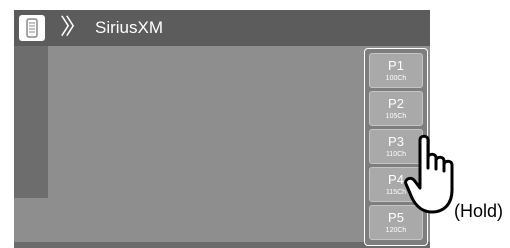 The image size is (510, 248). Describe the element at coordinates (31, 122) in the screenshot. I see `left-side-panel` at that location.